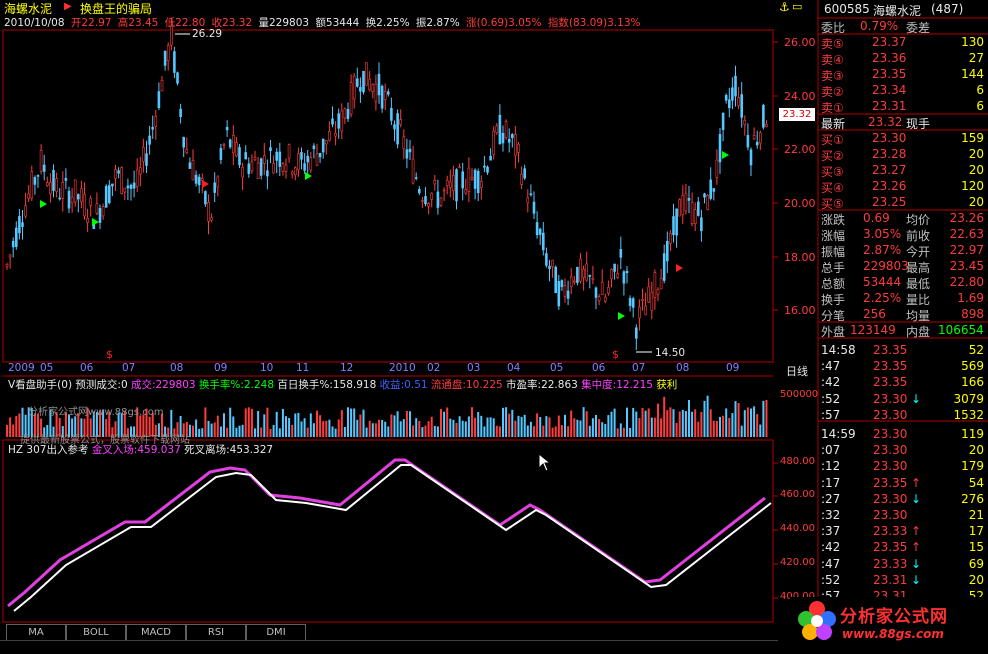 The width and height of the screenshot is (988, 654). Describe the element at coordinates (883, 139) in the screenshot. I see `buy-row: 买① 23.30 159` at that location.